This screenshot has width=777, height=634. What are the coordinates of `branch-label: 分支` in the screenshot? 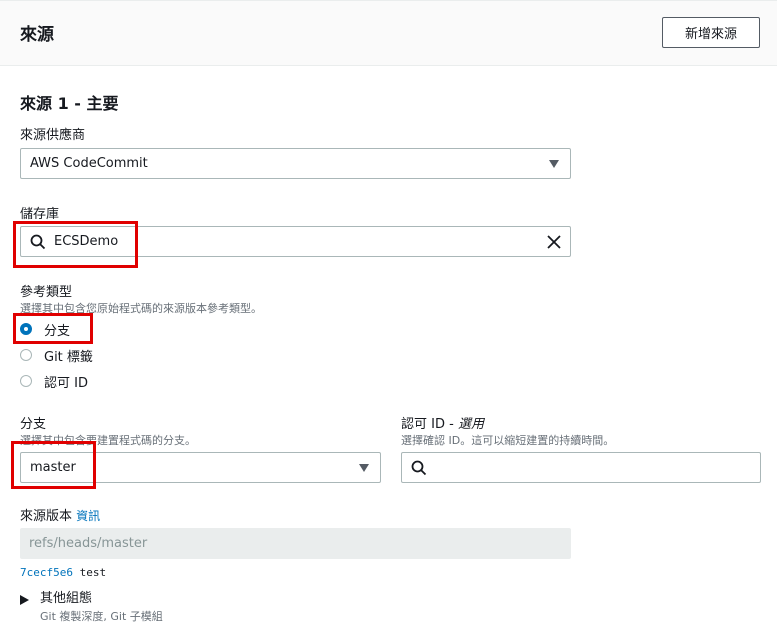 It's located at (33, 424).